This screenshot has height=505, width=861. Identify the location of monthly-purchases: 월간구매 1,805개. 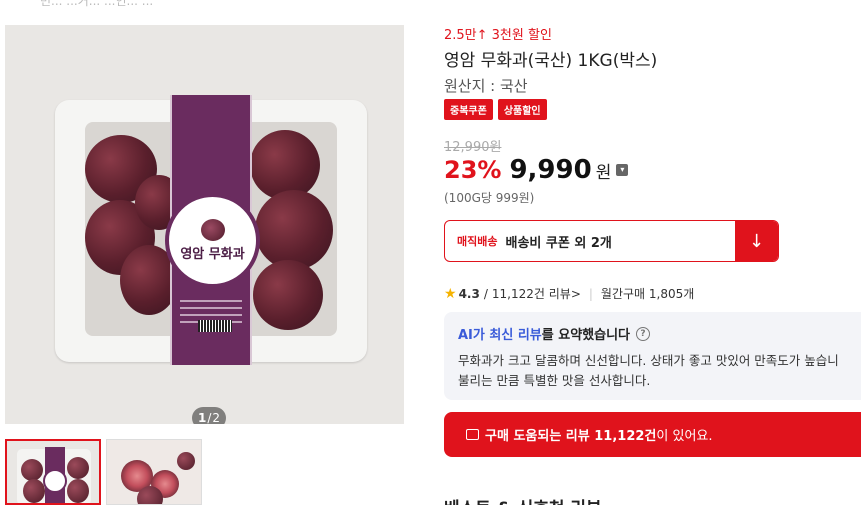
(647, 294).